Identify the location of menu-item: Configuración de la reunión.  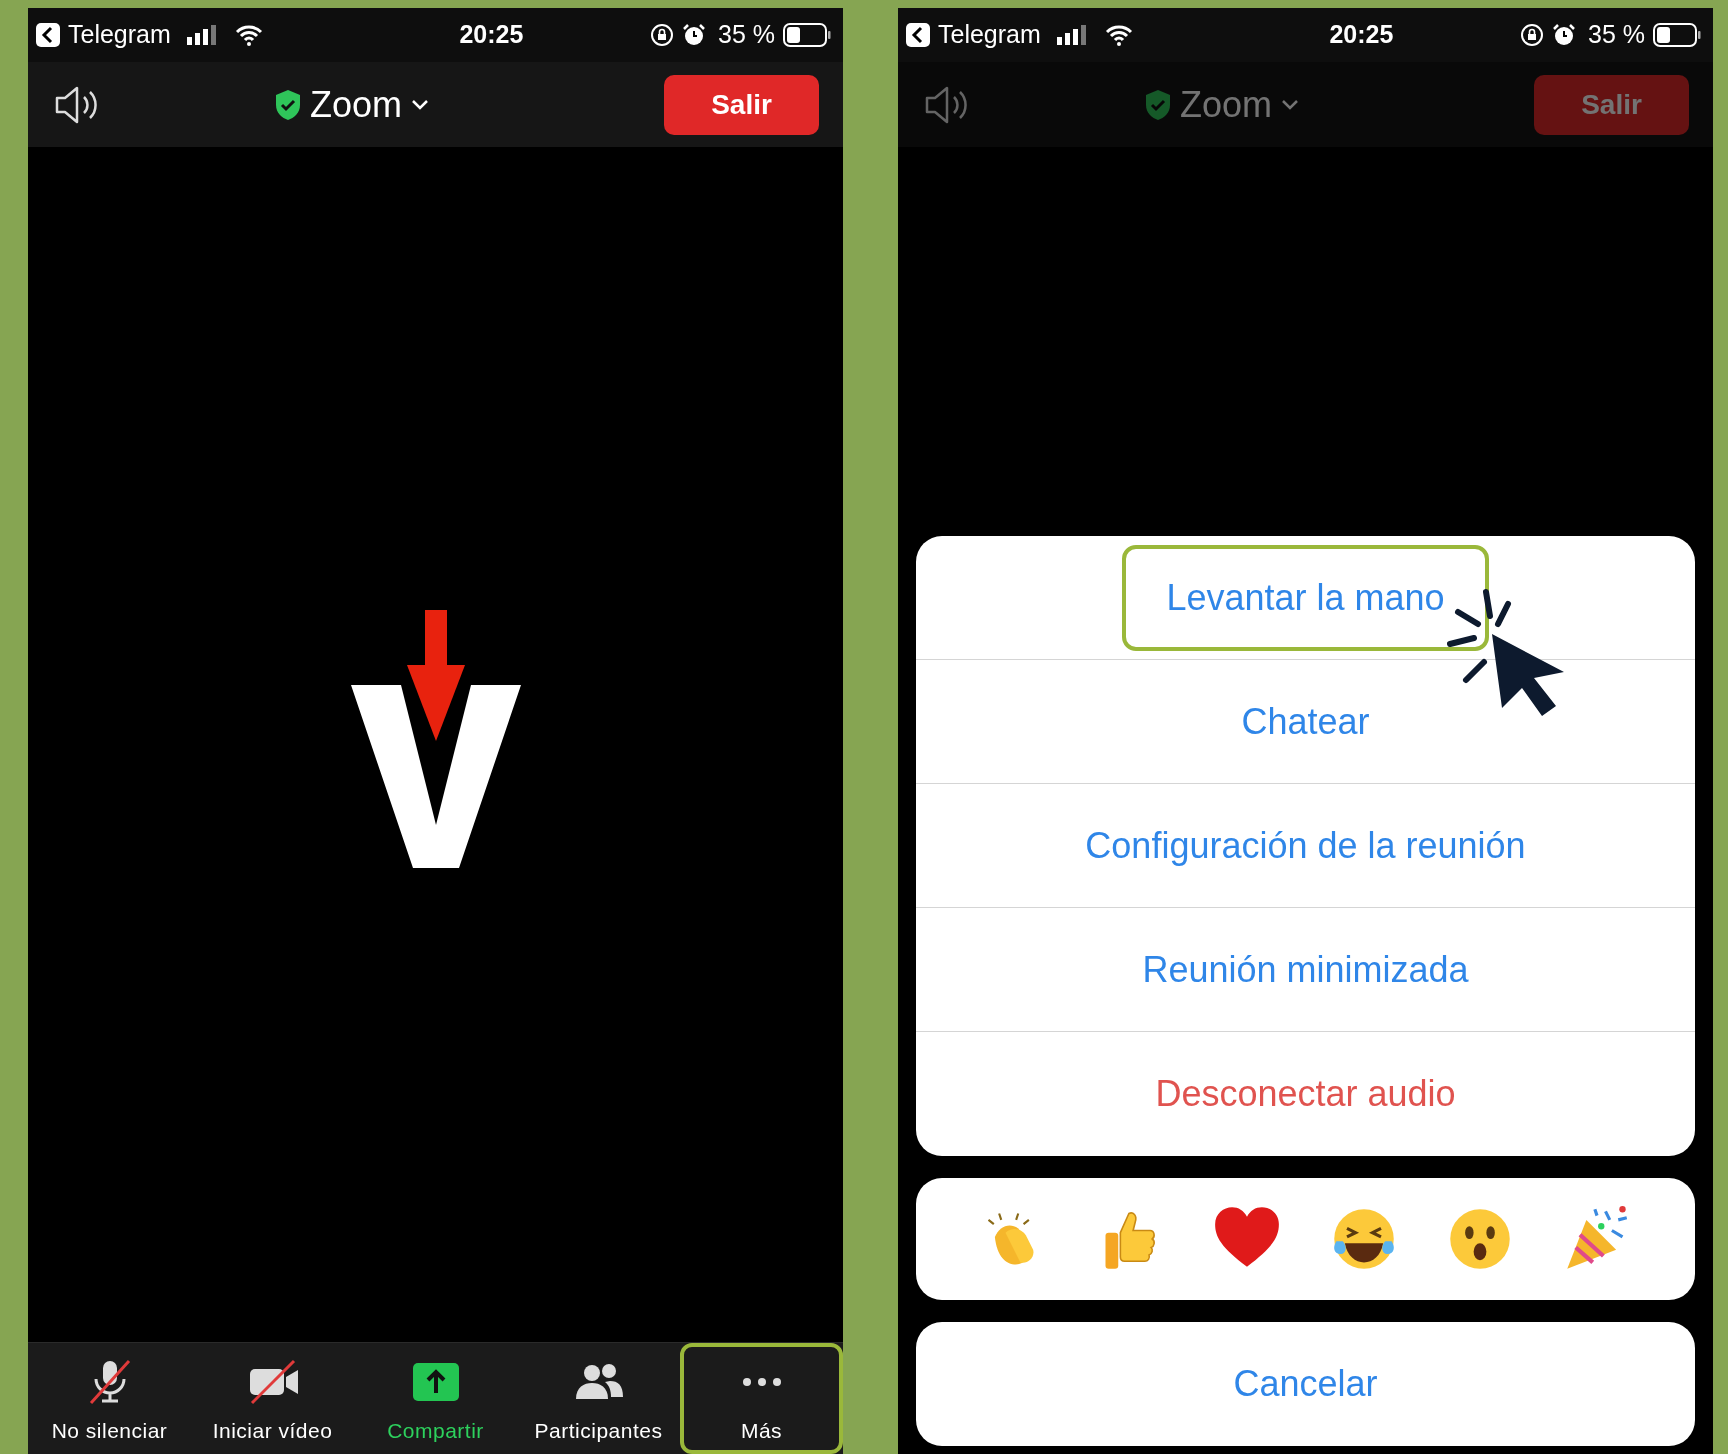
(1305, 845).